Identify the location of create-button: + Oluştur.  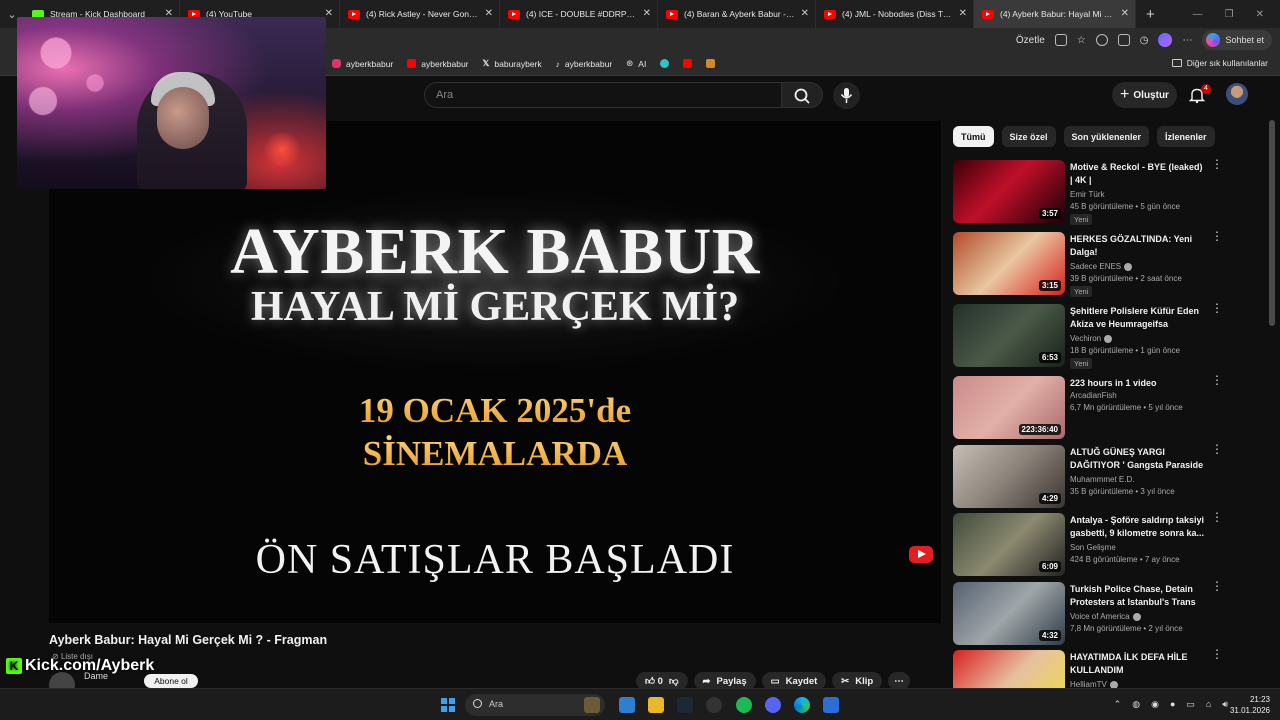
(1144, 95).